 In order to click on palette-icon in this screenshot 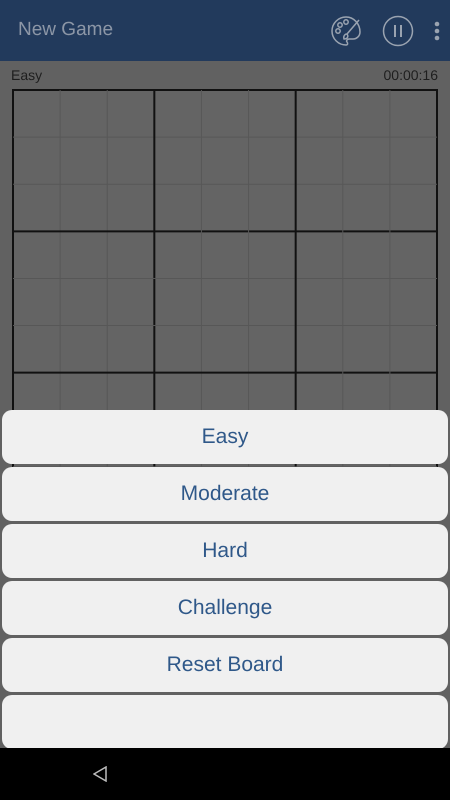, I will do `click(346, 30)`.